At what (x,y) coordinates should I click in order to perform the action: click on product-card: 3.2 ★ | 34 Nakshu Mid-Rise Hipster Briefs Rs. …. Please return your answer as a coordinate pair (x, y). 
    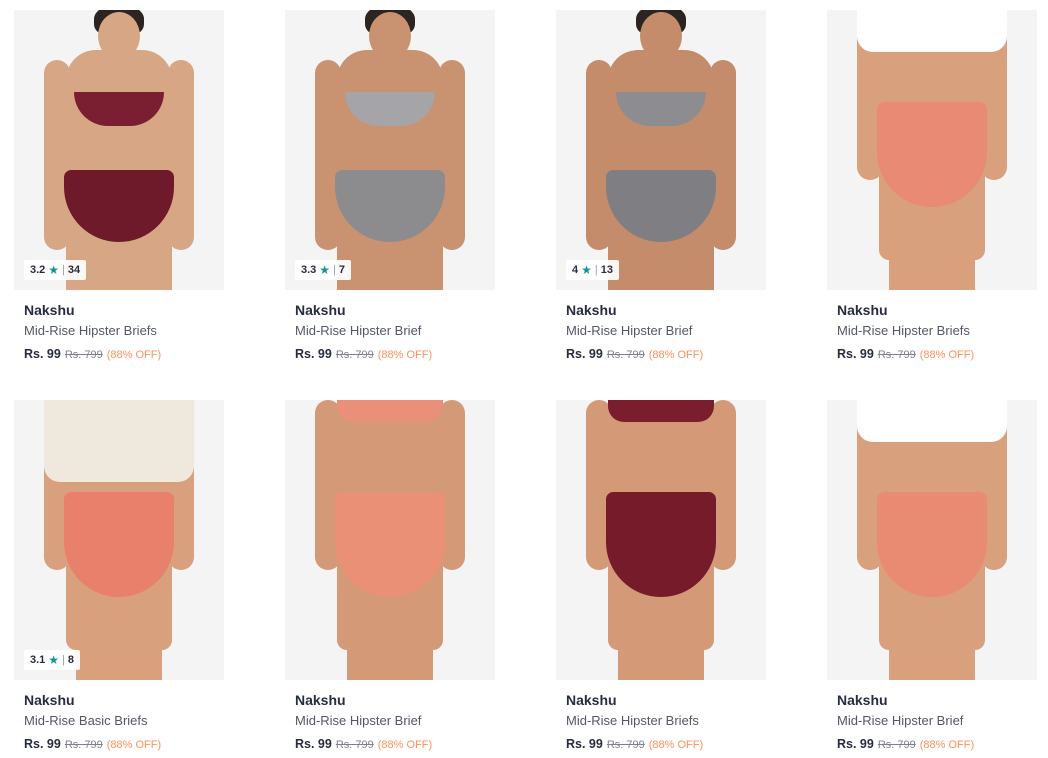
    Looking at the image, I should click on (119, 185).